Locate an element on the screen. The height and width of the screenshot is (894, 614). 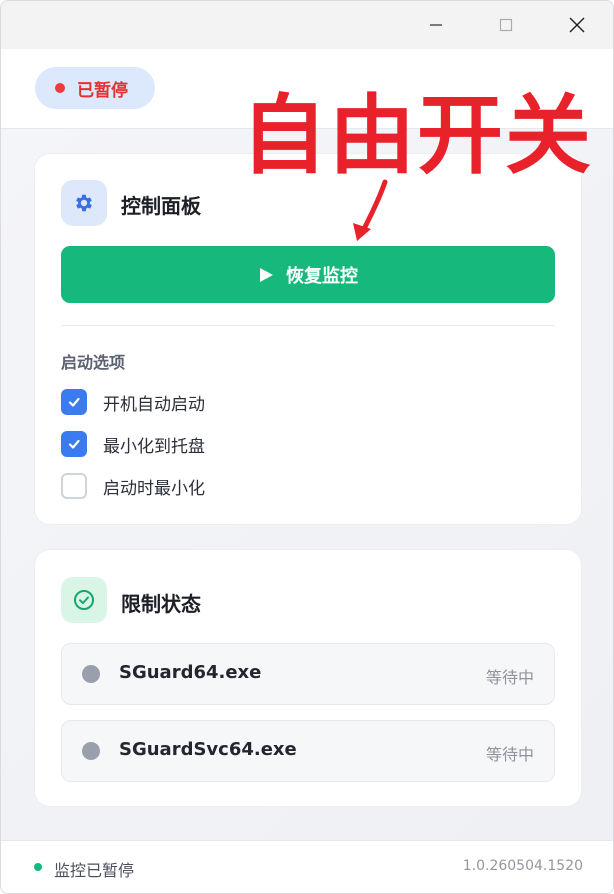
gear-icon is located at coordinates (84, 203).